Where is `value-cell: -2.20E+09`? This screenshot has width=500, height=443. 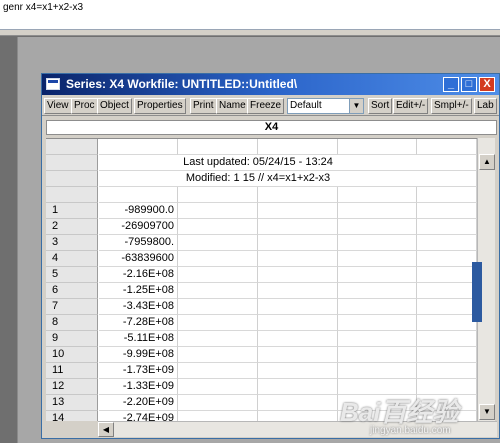
value-cell: -2.20E+09 is located at coordinates (138, 403).